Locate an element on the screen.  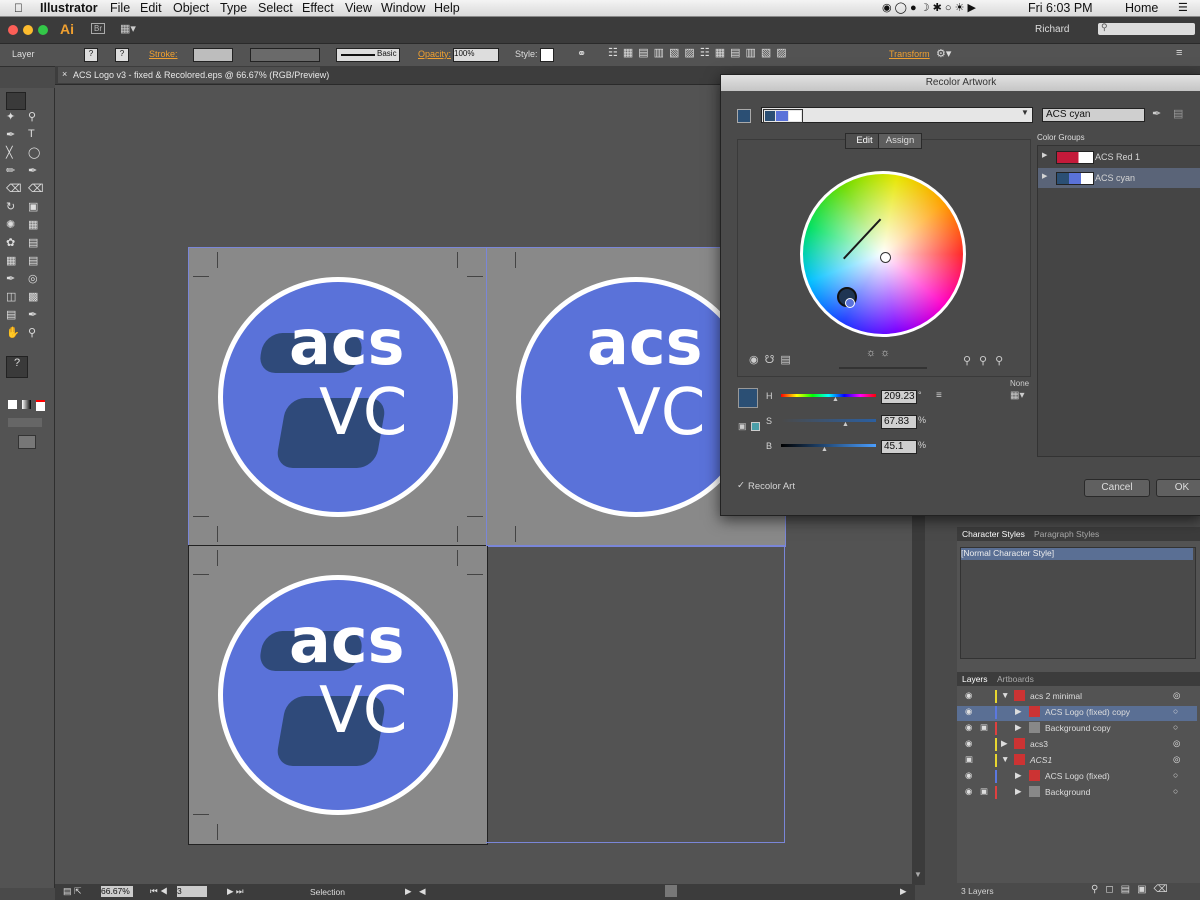
layer-name: acs3 is located at coordinates (1039, 744).